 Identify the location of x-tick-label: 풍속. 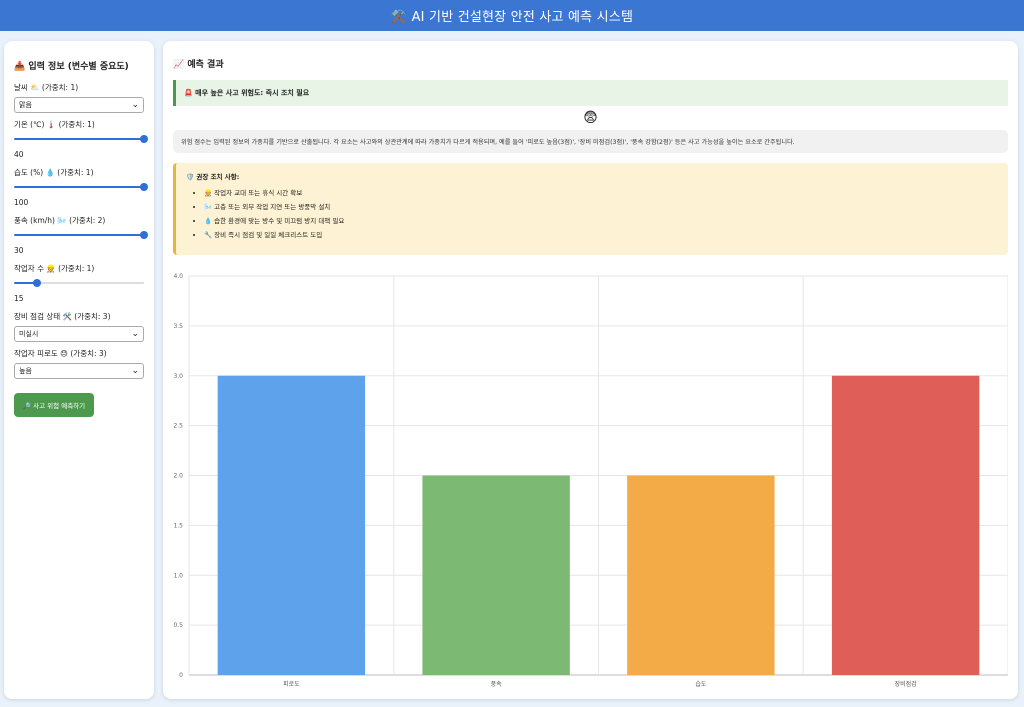
(497, 684).